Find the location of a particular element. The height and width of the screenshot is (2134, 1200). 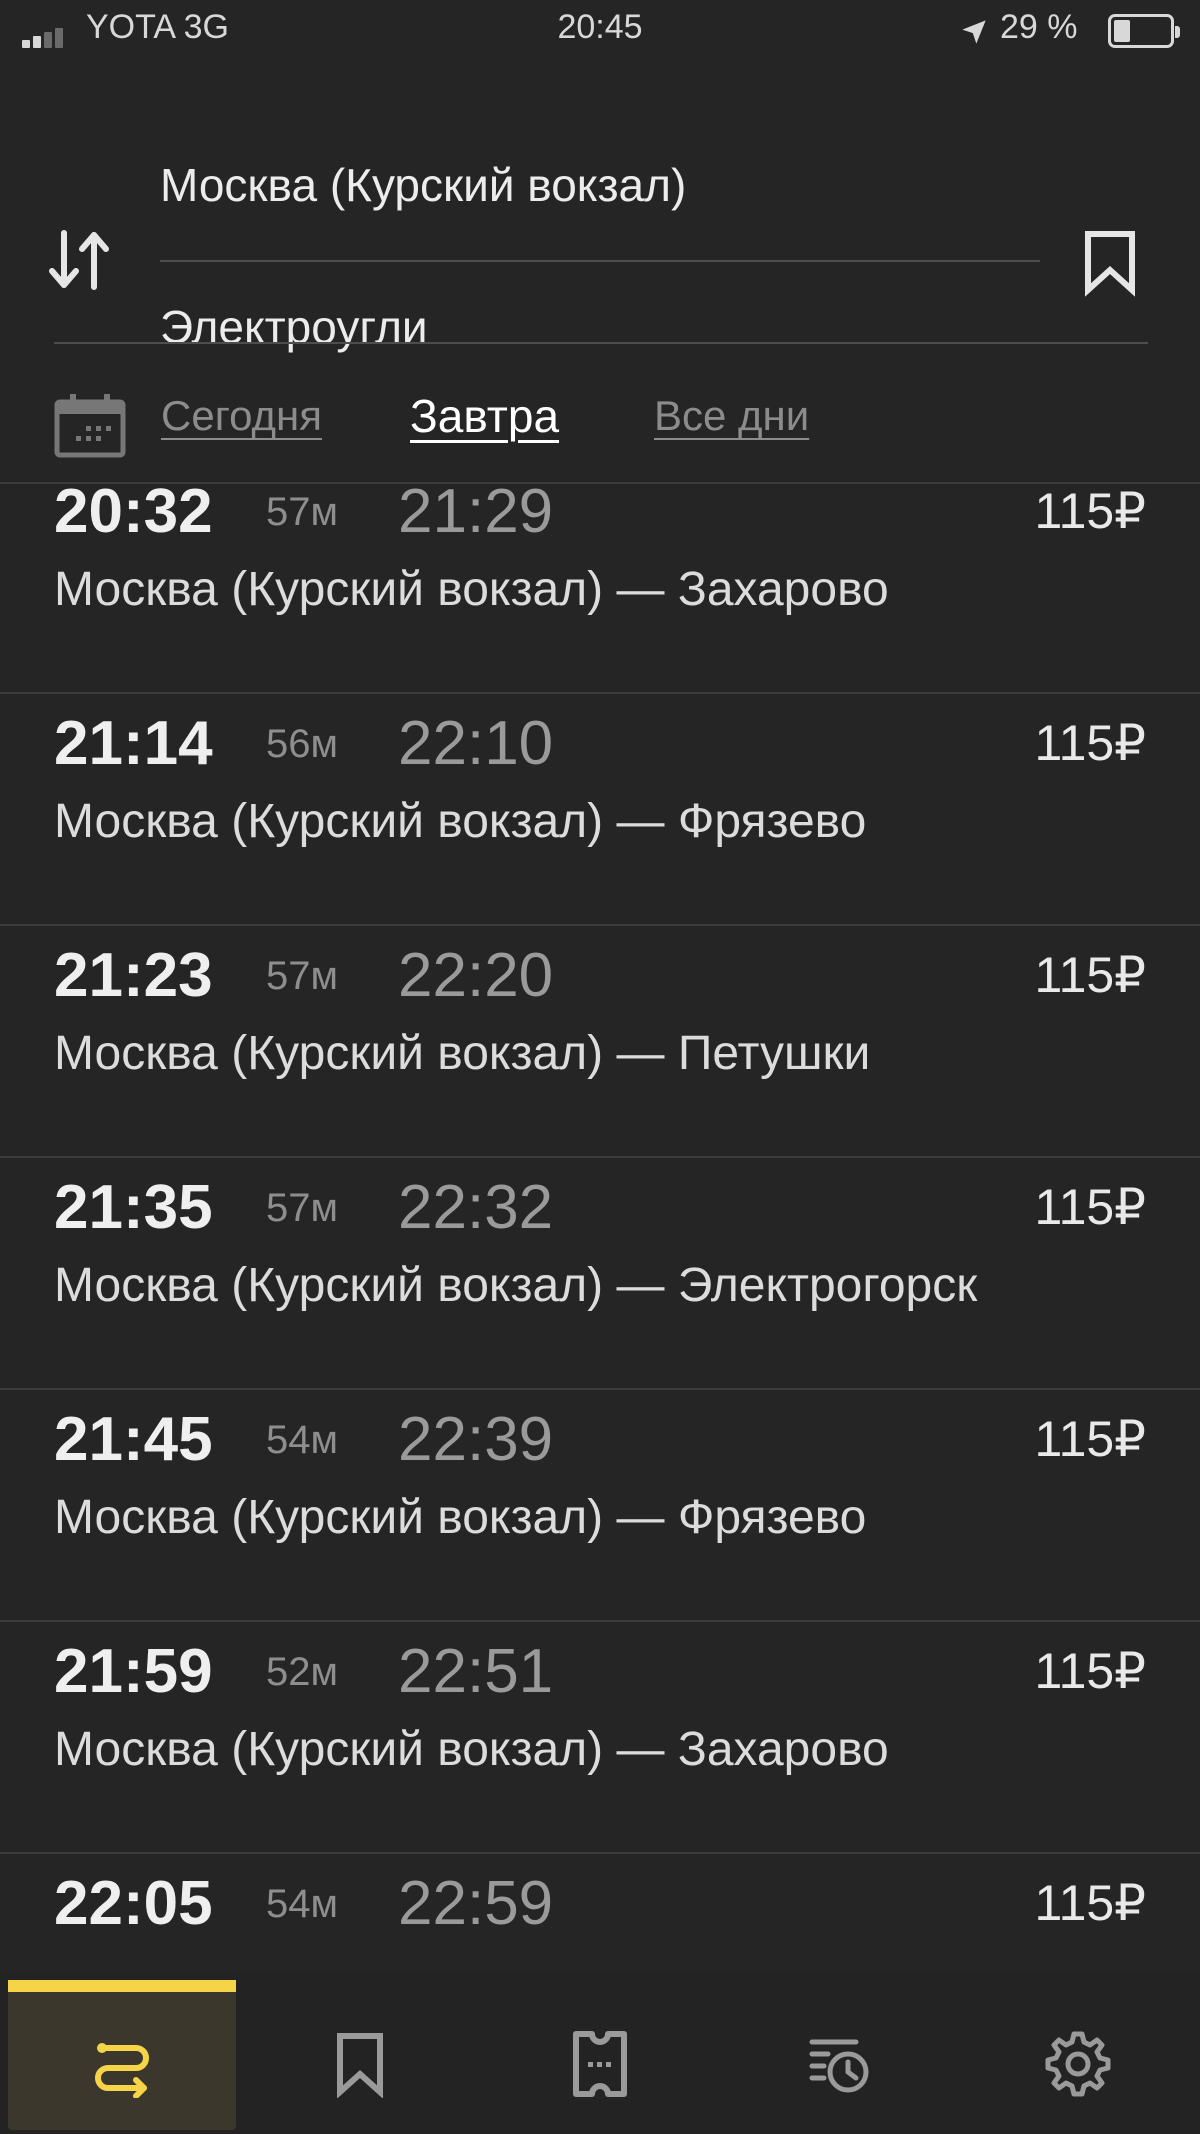

tab-tickets is located at coordinates (600, 2055).